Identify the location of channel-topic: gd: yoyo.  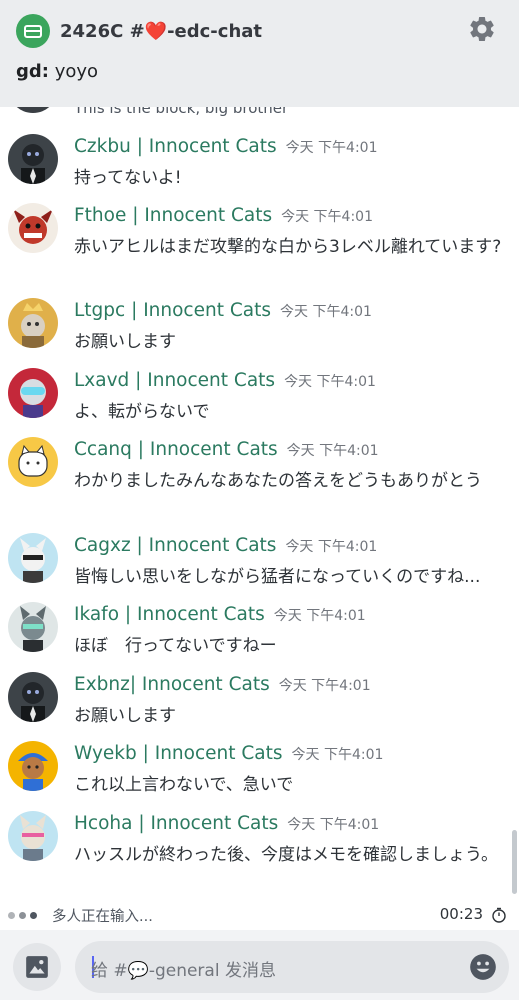
(57, 71).